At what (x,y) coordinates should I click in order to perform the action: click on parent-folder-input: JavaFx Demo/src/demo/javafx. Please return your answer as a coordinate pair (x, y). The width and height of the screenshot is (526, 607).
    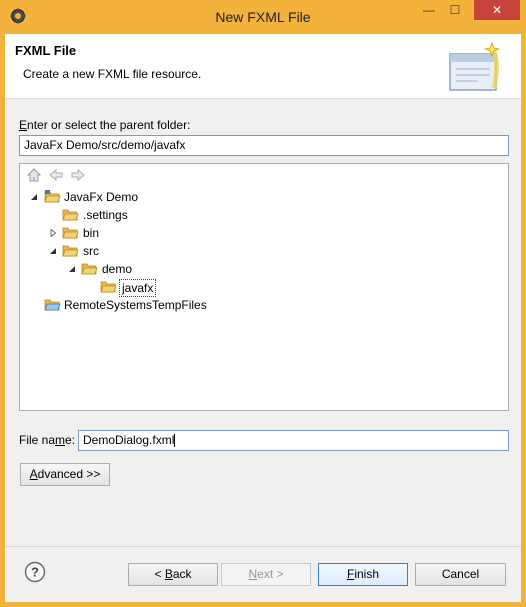
    Looking at the image, I should click on (264, 145).